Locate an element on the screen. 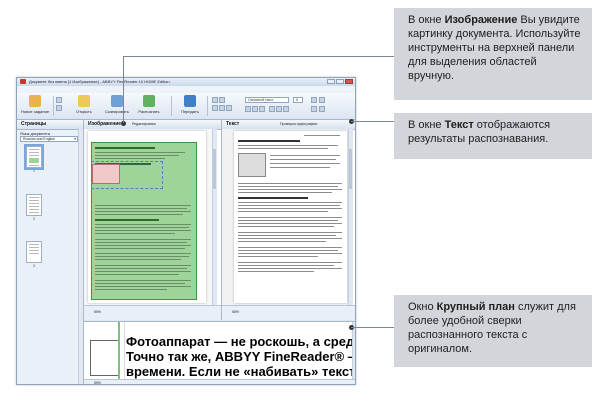 The image size is (600, 400). page-number: 1 is located at coordinates (34, 171).